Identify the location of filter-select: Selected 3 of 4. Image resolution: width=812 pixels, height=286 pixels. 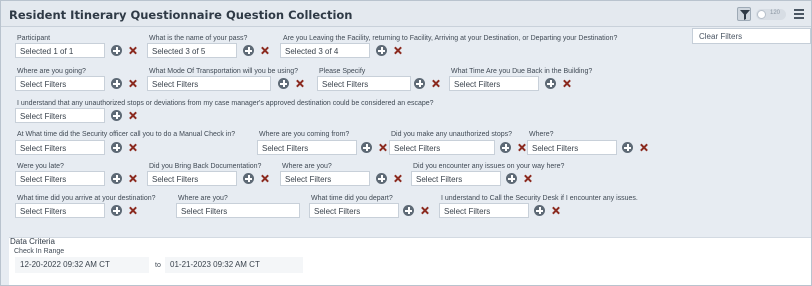
(325, 50).